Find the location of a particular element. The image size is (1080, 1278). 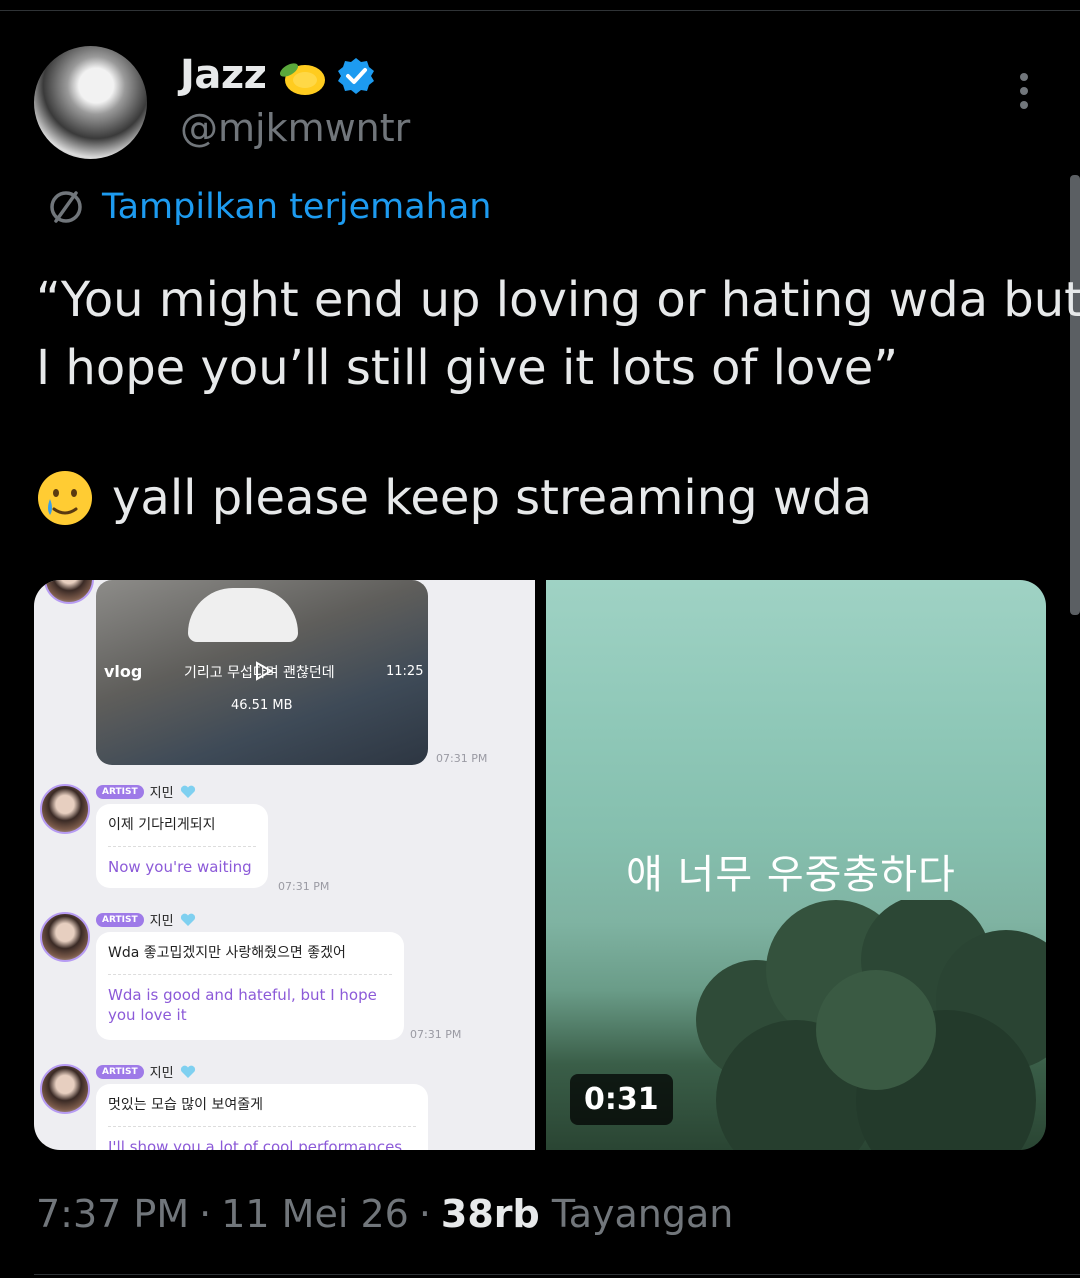

tweet-line-3: yall please keep streaming wda is located at coordinates (454, 498).